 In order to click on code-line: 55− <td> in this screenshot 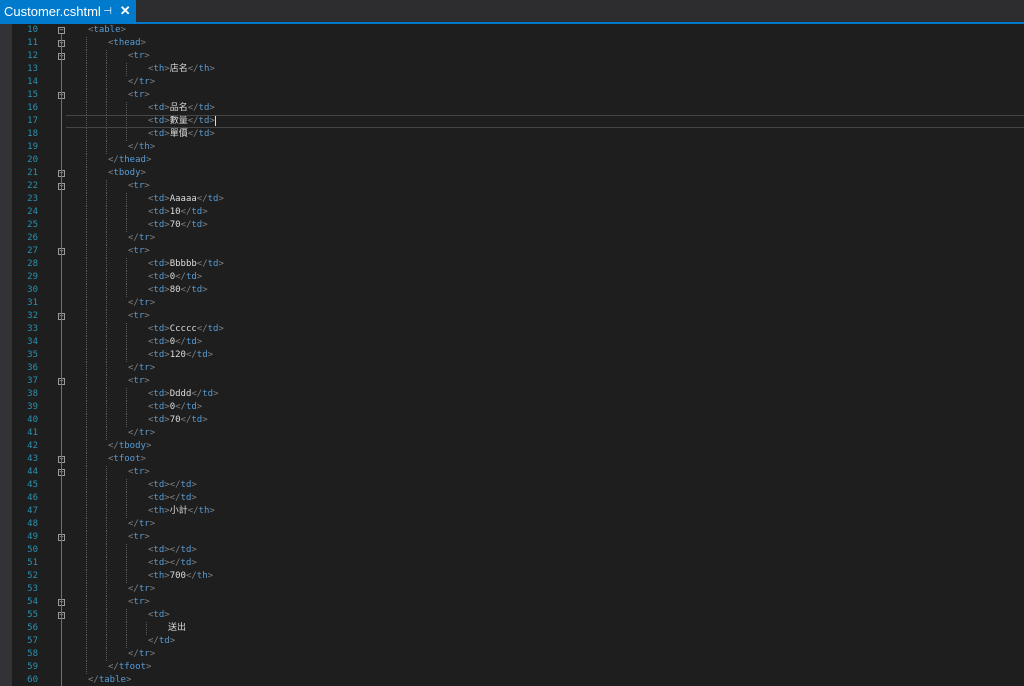, I will do `click(512, 615)`.